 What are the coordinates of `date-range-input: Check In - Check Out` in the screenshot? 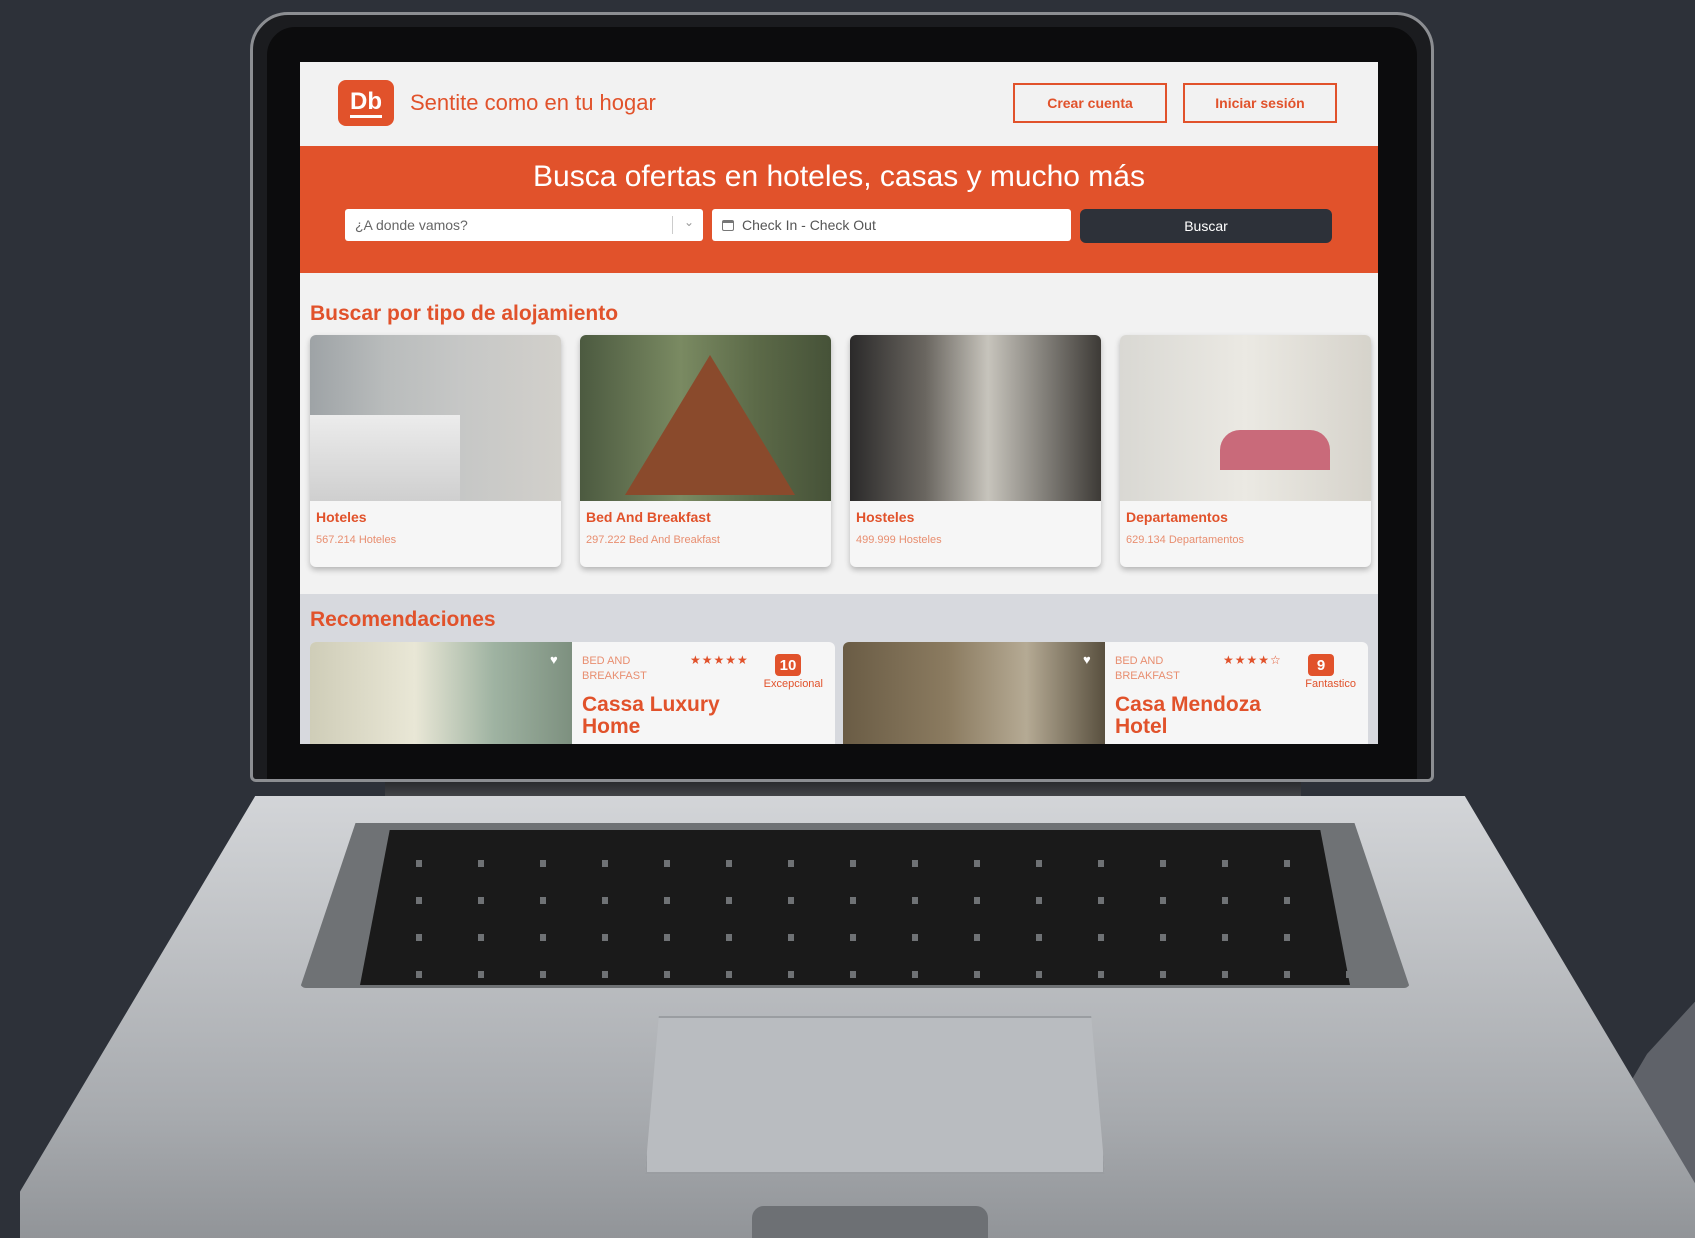 It's located at (891, 225).